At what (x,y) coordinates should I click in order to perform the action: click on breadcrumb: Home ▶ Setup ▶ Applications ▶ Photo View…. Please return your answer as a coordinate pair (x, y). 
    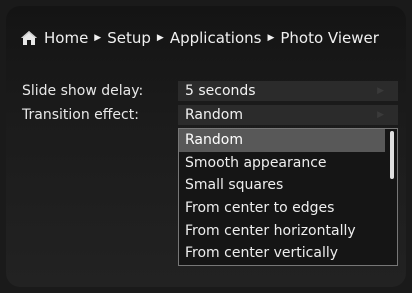
    Looking at the image, I should click on (199, 38).